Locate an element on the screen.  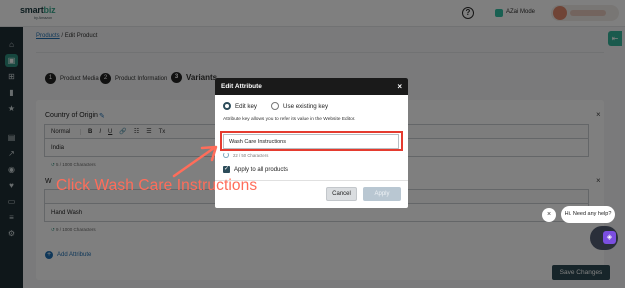
edit-key-radio is located at coordinates (227, 106).